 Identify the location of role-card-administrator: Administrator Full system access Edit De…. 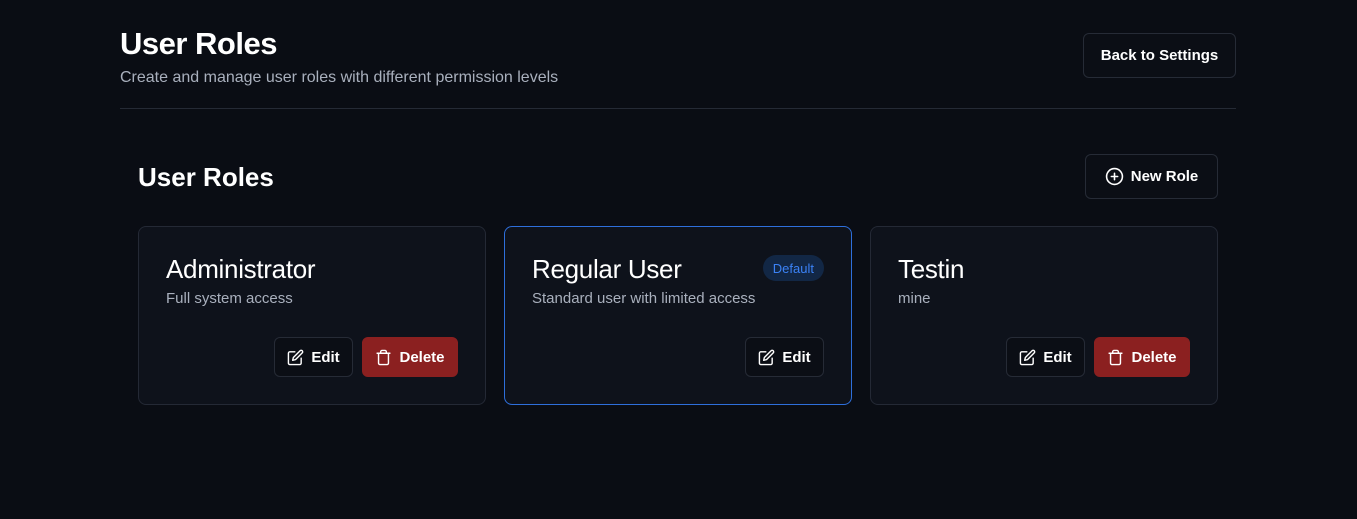
(312, 315).